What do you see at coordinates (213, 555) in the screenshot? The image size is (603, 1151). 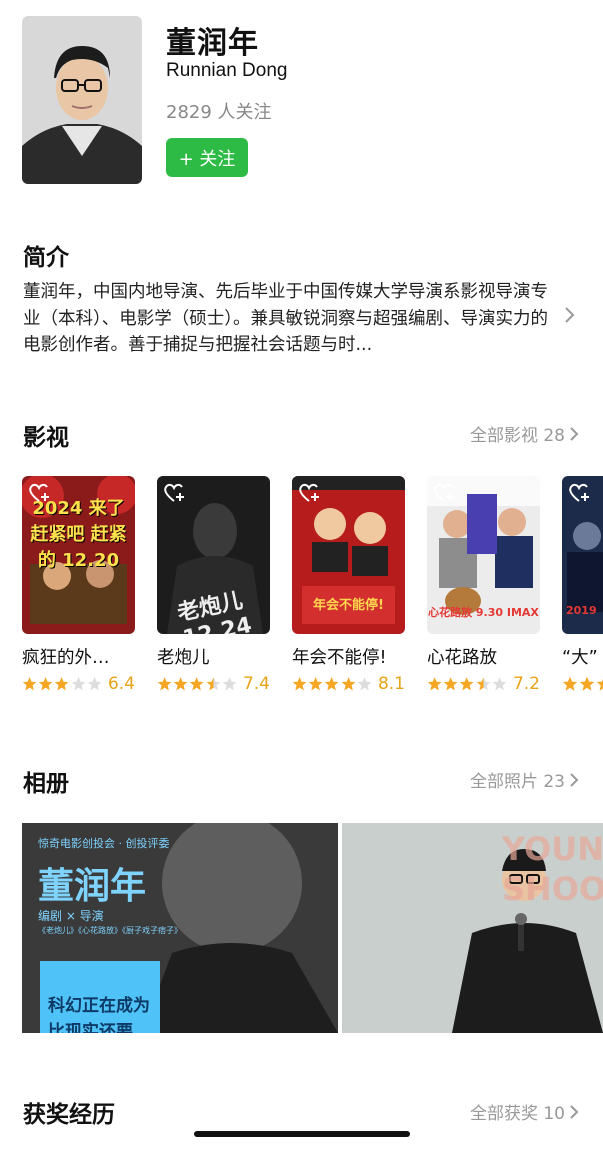 I see `film-poster: 老炮儿 12.24` at bounding box center [213, 555].